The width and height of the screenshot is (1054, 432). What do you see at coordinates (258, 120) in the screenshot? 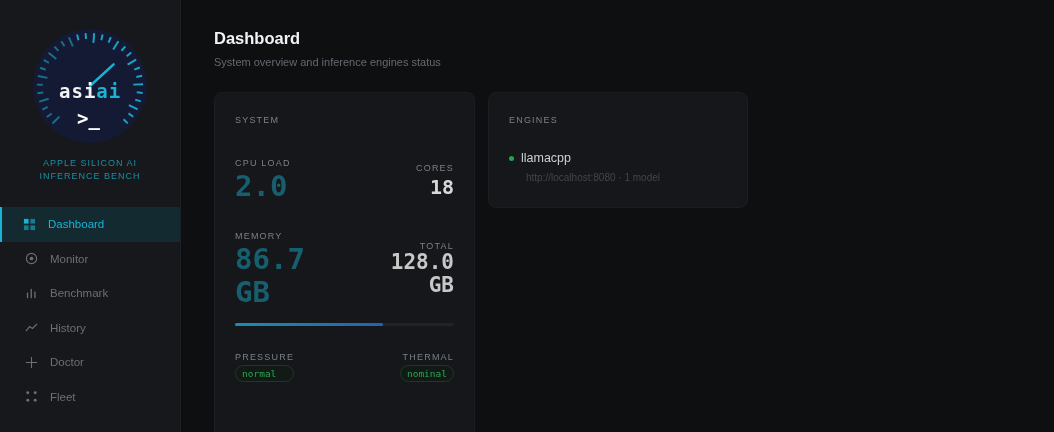
I see `card-heading: SYSTEM` at bounding box center [258, 120].